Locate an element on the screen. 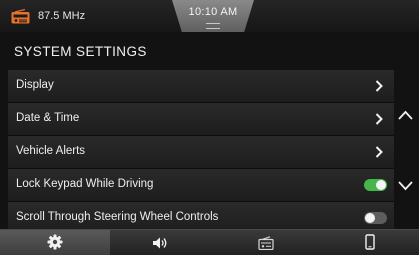  status-bar: 87.5 MHz 10:10 AM is located at coordinates (209, 16).